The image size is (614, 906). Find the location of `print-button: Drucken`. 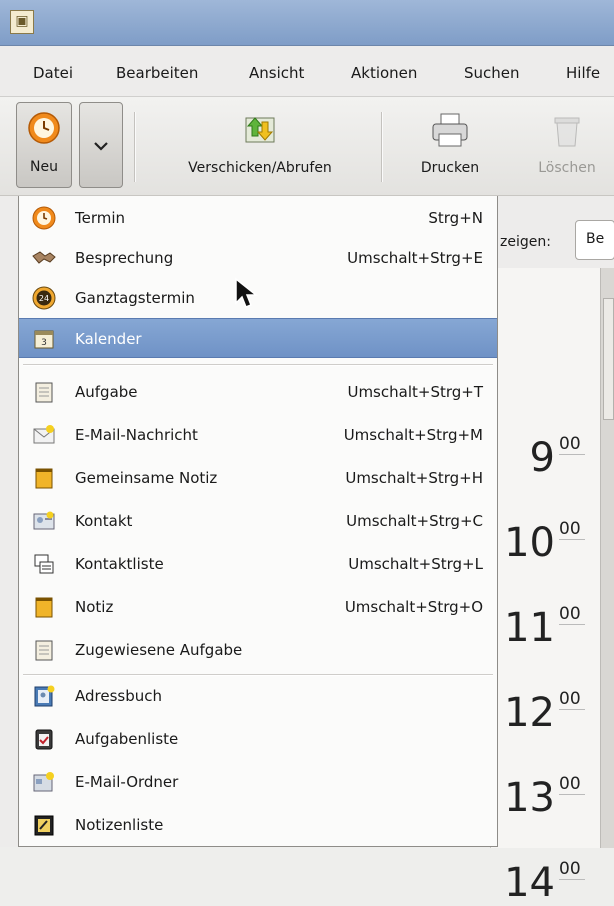

print-button: Drucken is located at coordinates (450, 145).